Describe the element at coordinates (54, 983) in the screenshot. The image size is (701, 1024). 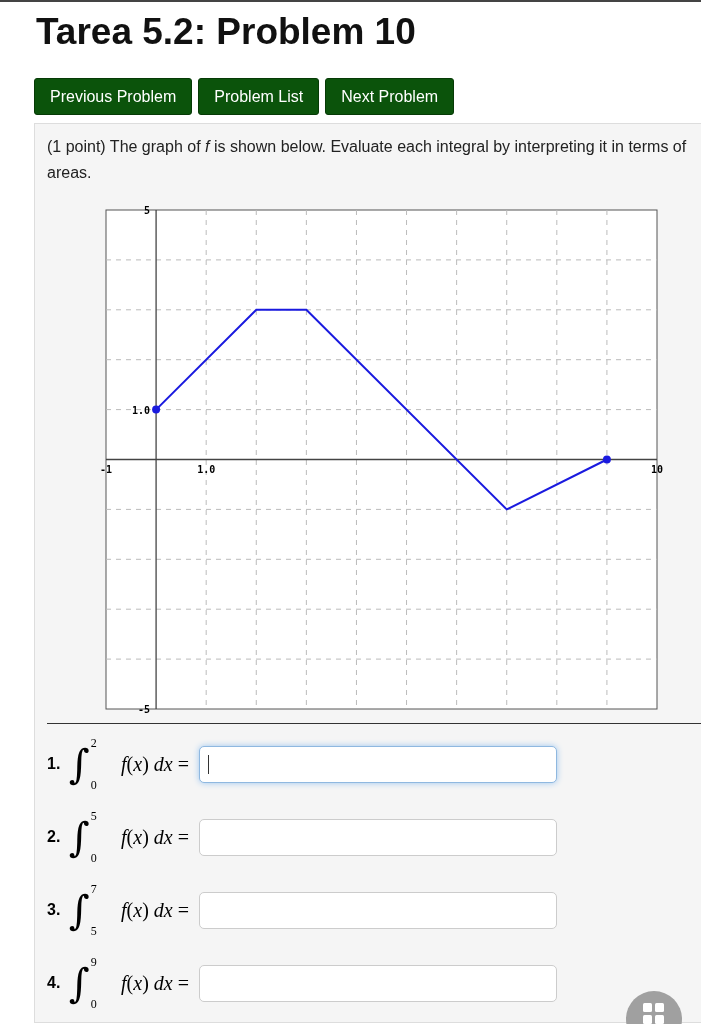
I see `question-number: 4.` at that location.